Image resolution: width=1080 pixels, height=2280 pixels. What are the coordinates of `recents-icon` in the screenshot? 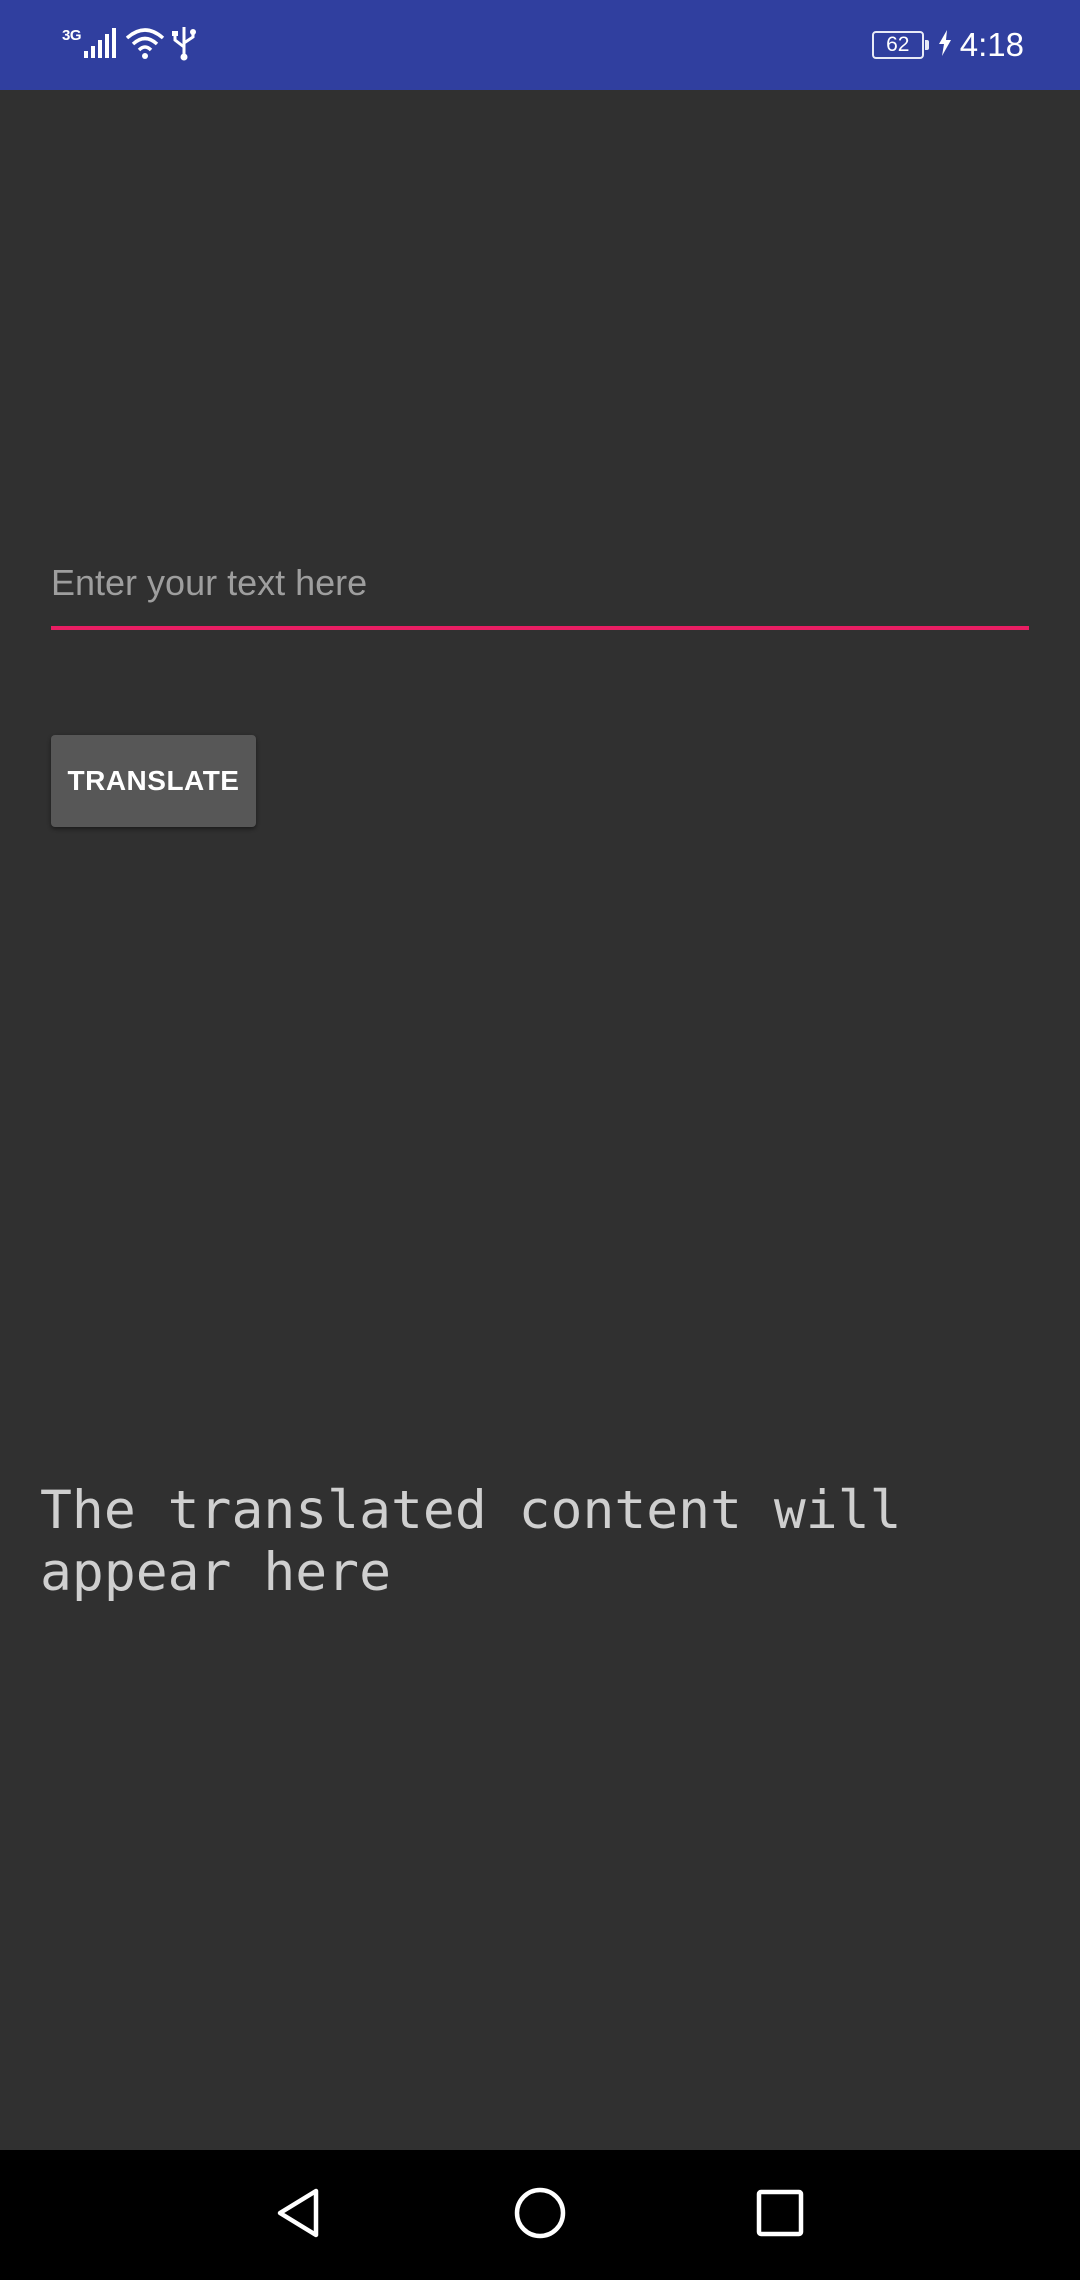 It's located at (780, 2215).